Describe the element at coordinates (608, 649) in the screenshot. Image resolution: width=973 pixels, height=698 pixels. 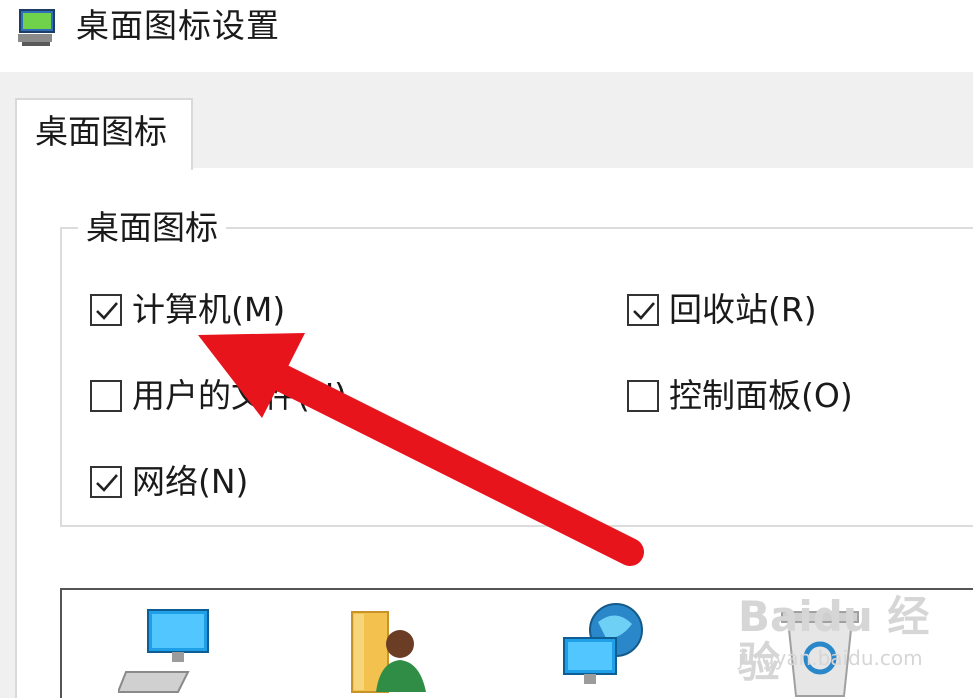
I see `network-icon` at that location.